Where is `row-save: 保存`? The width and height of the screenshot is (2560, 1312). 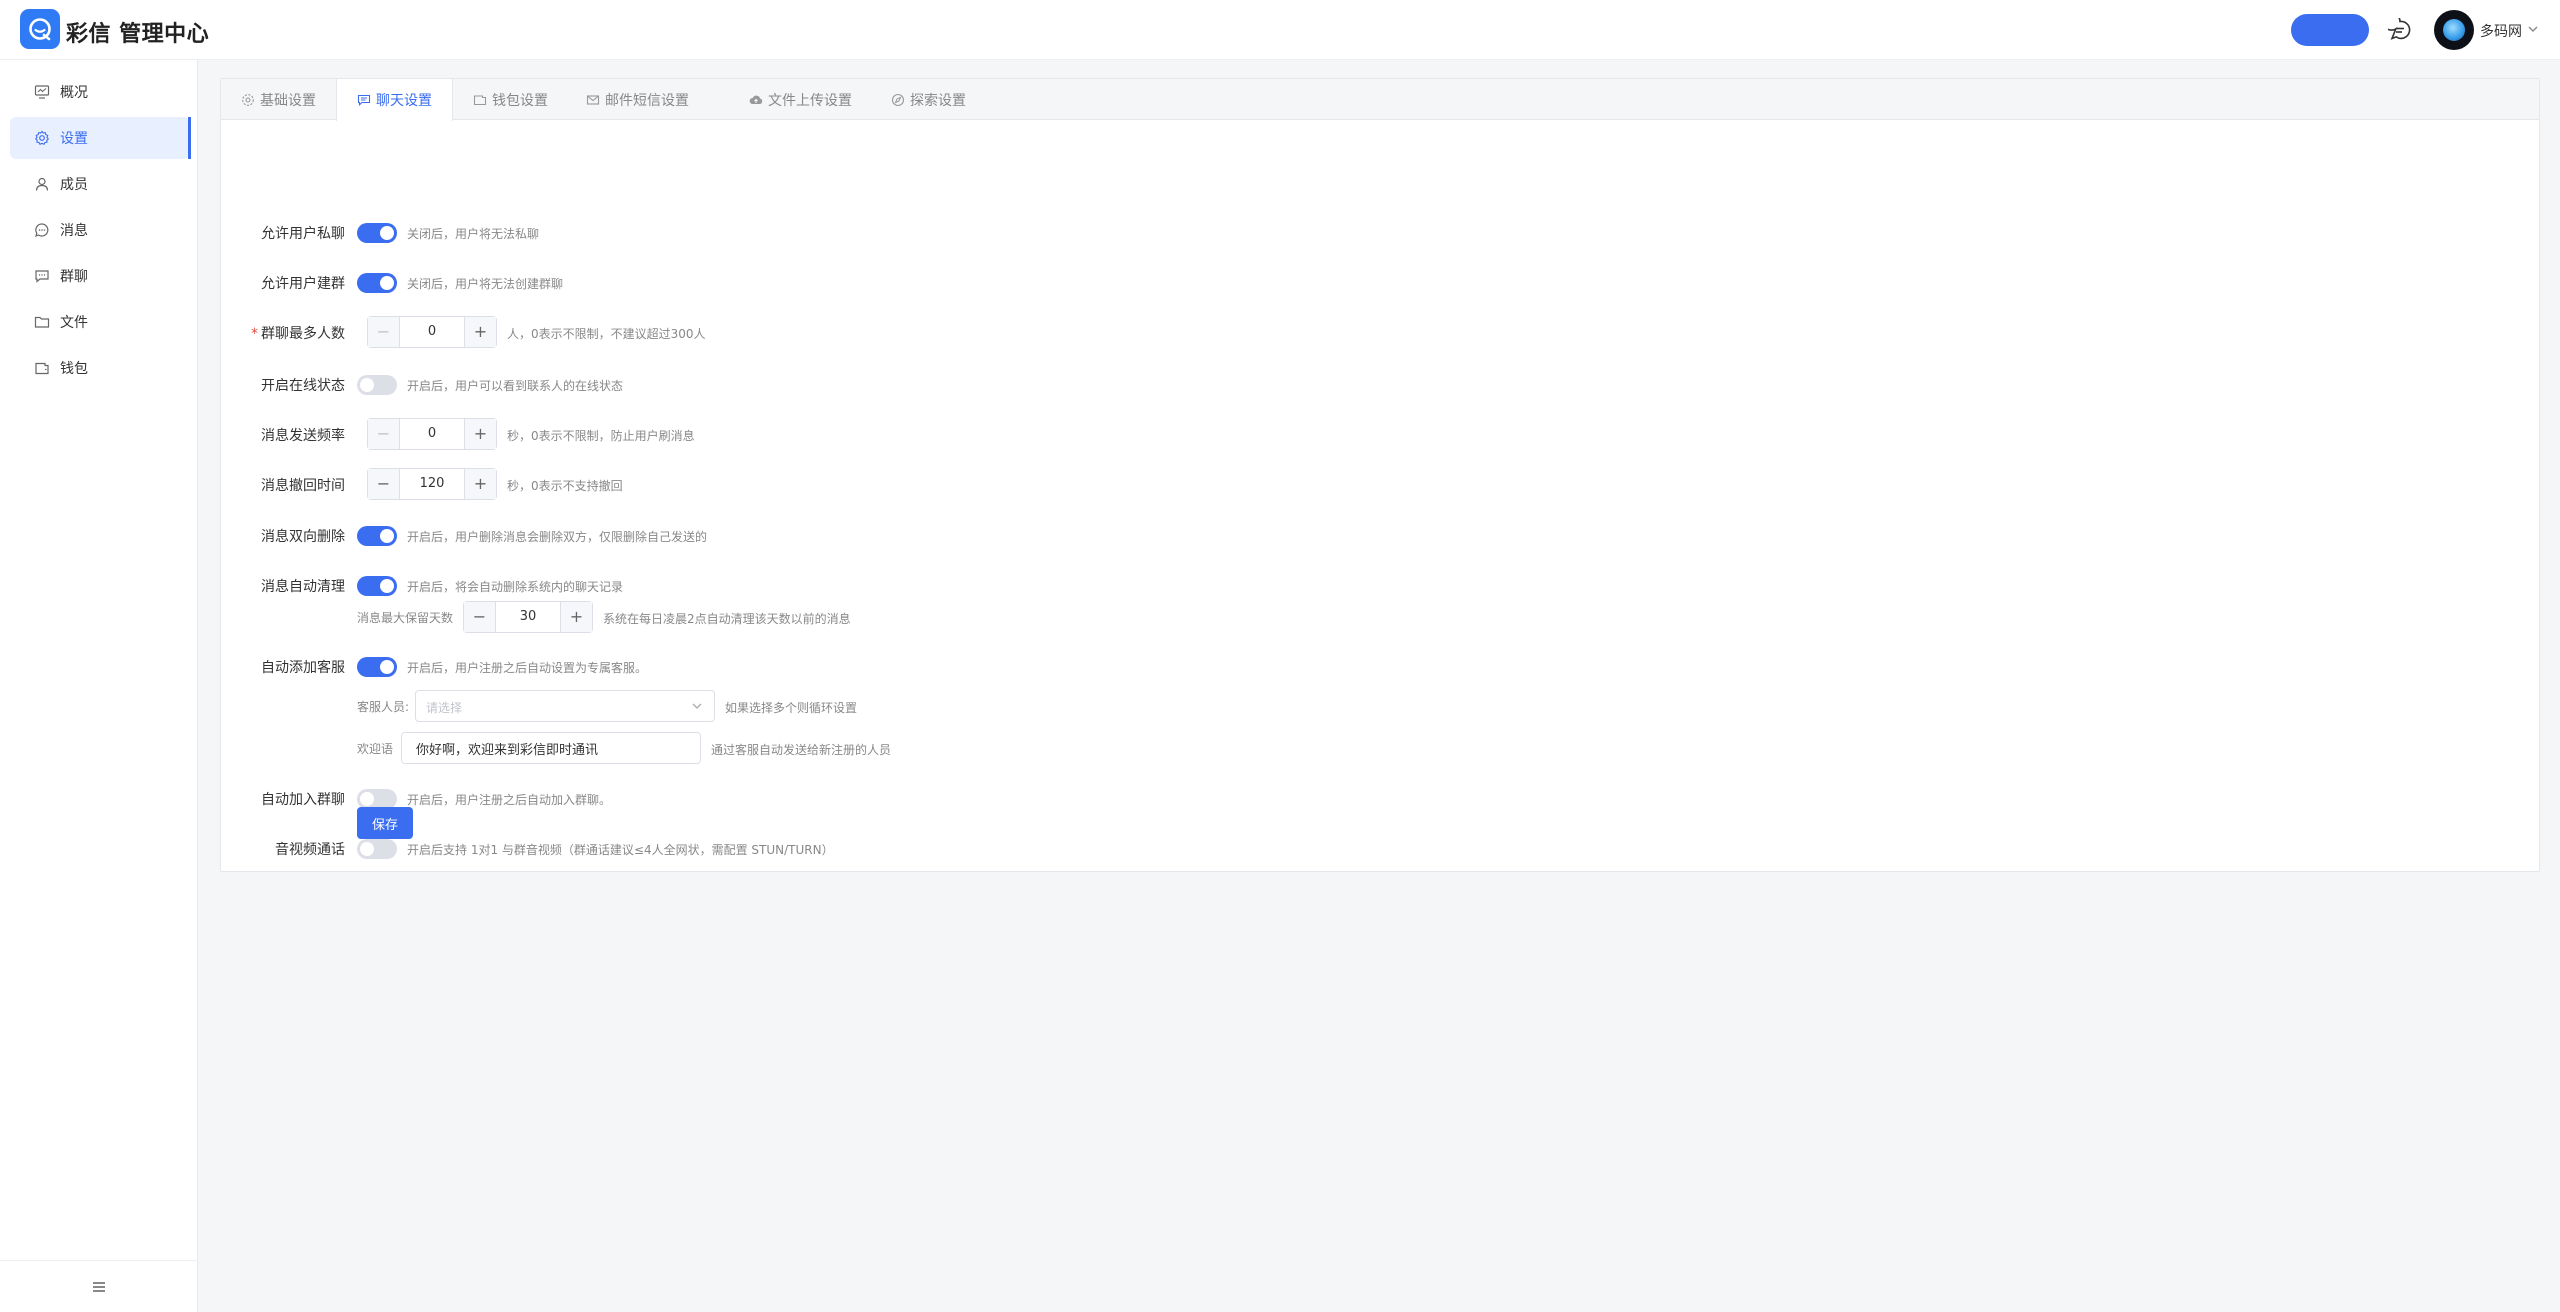
row-save: 保存 is located at coordinates (821, 823).